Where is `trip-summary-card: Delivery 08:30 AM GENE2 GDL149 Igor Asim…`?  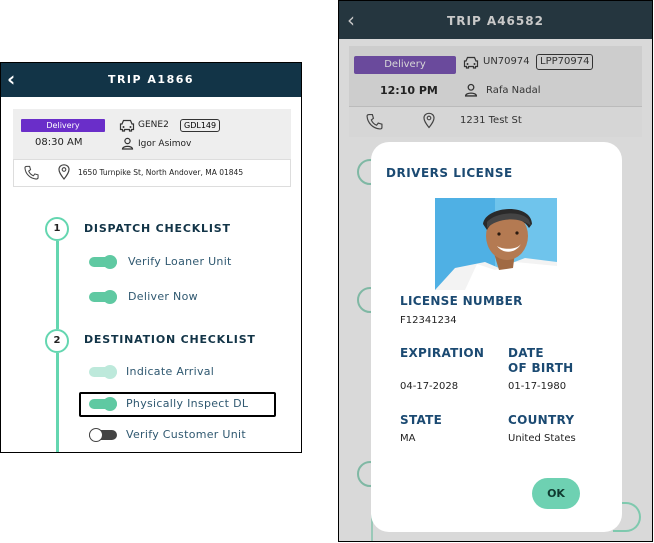
trip-summary-card: Delivery 08:30 AM GENE2 GDL149 Igor Asim… is located at coordinates (152, 134).